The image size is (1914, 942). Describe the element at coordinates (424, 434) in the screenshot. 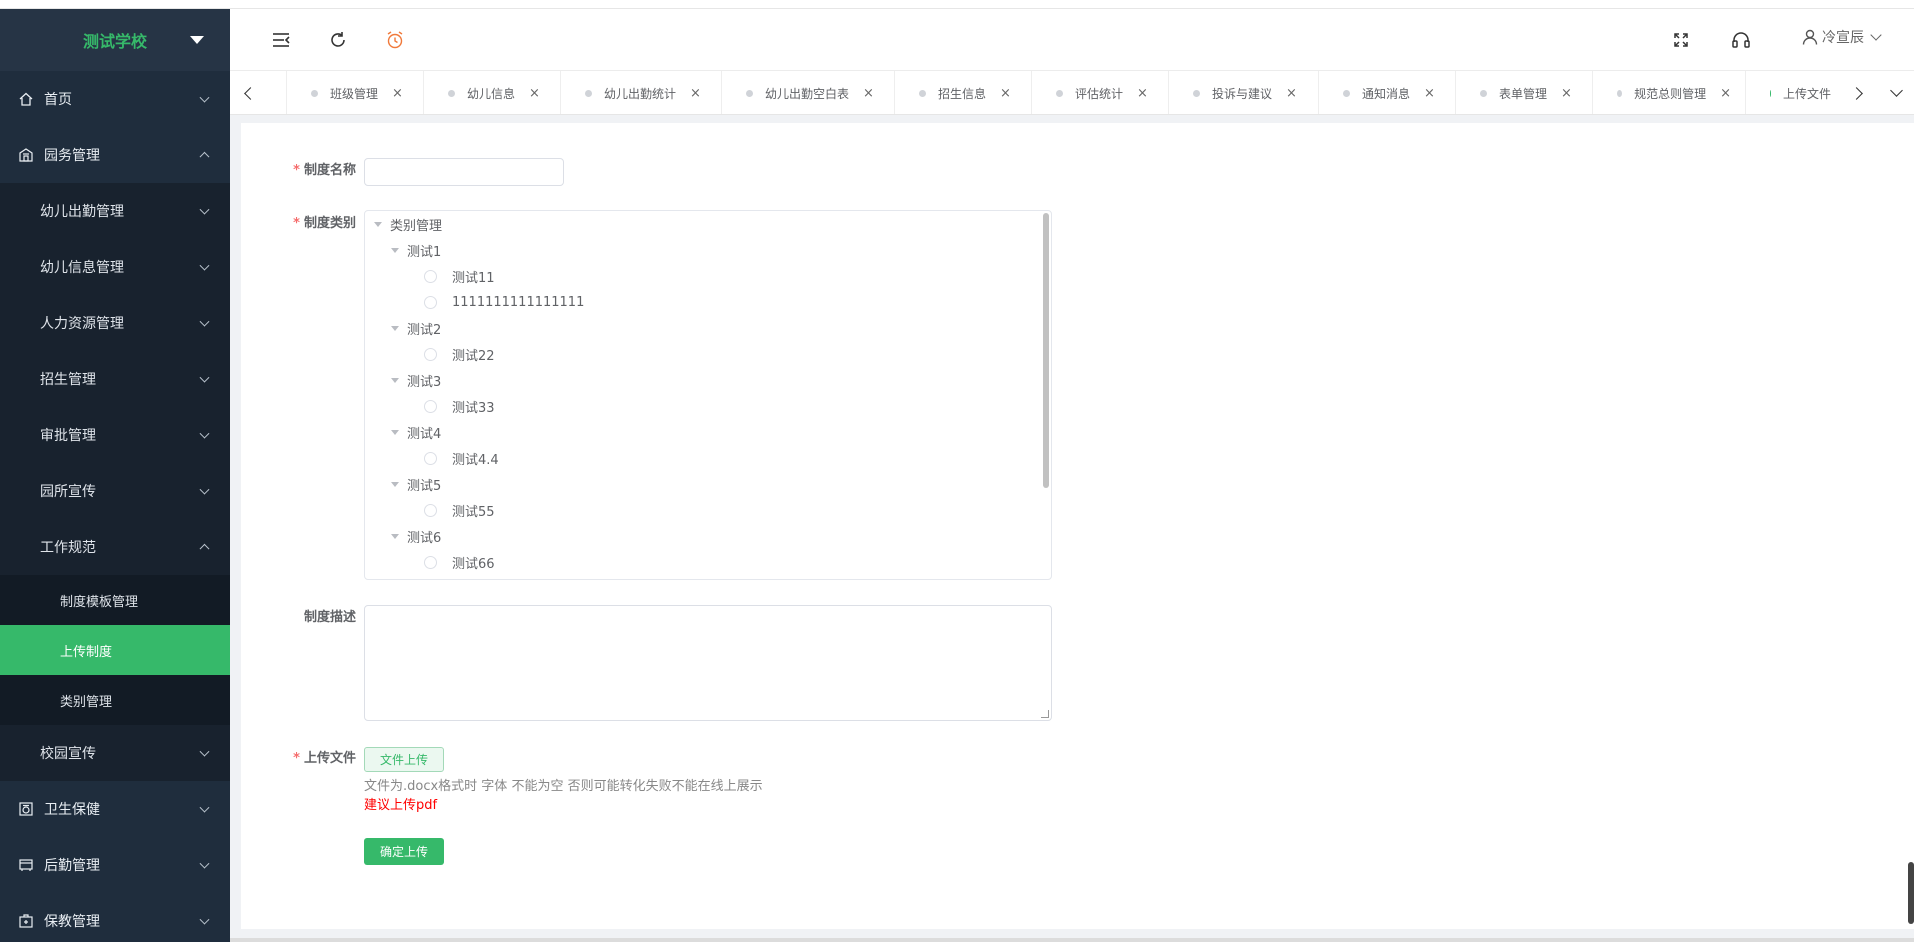

I see `tree-node-label: 测试4` at that location.